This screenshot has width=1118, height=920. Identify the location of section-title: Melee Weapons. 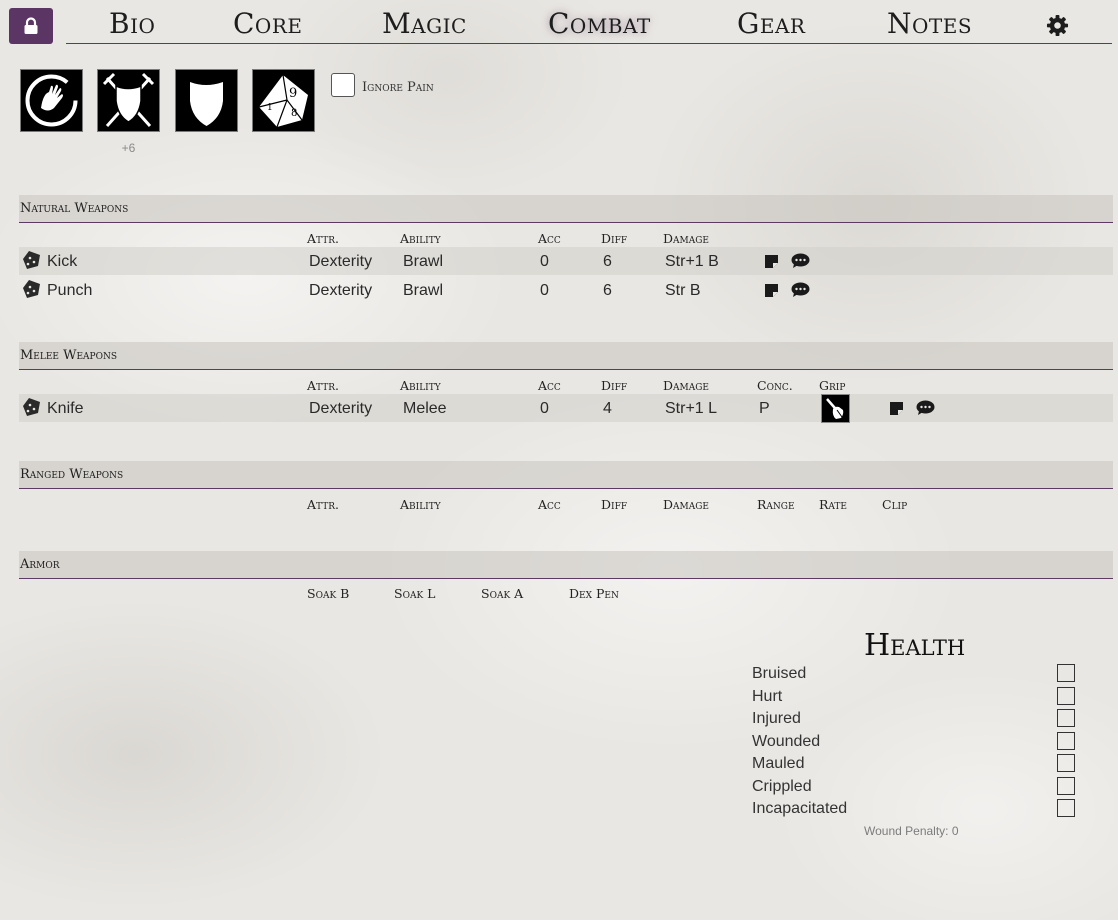
(69, 355).